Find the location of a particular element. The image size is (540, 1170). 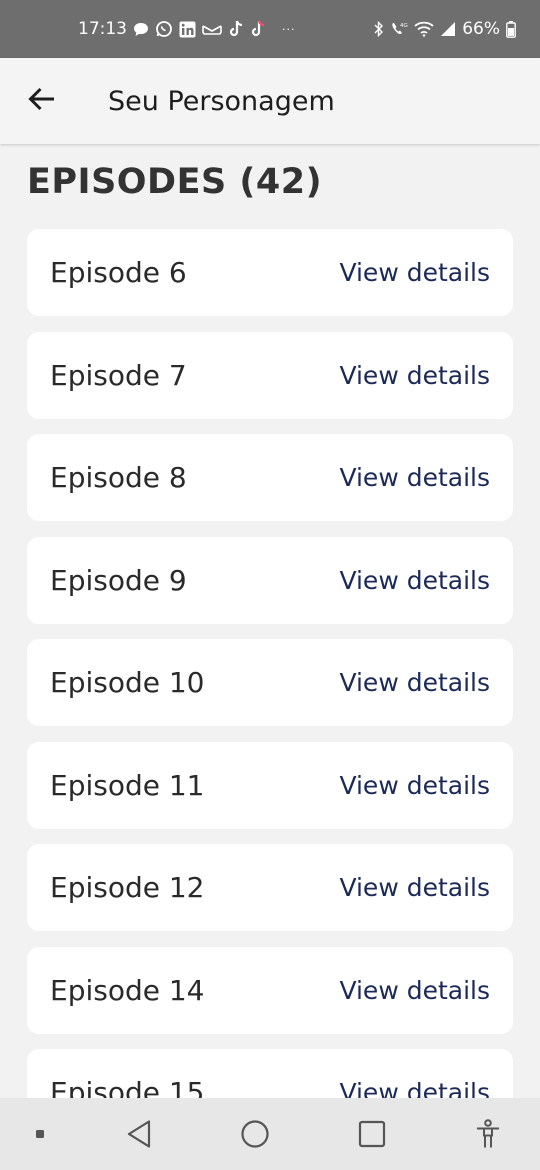

more-notifications-indicator: ··· is located at coordinates (289, 29).